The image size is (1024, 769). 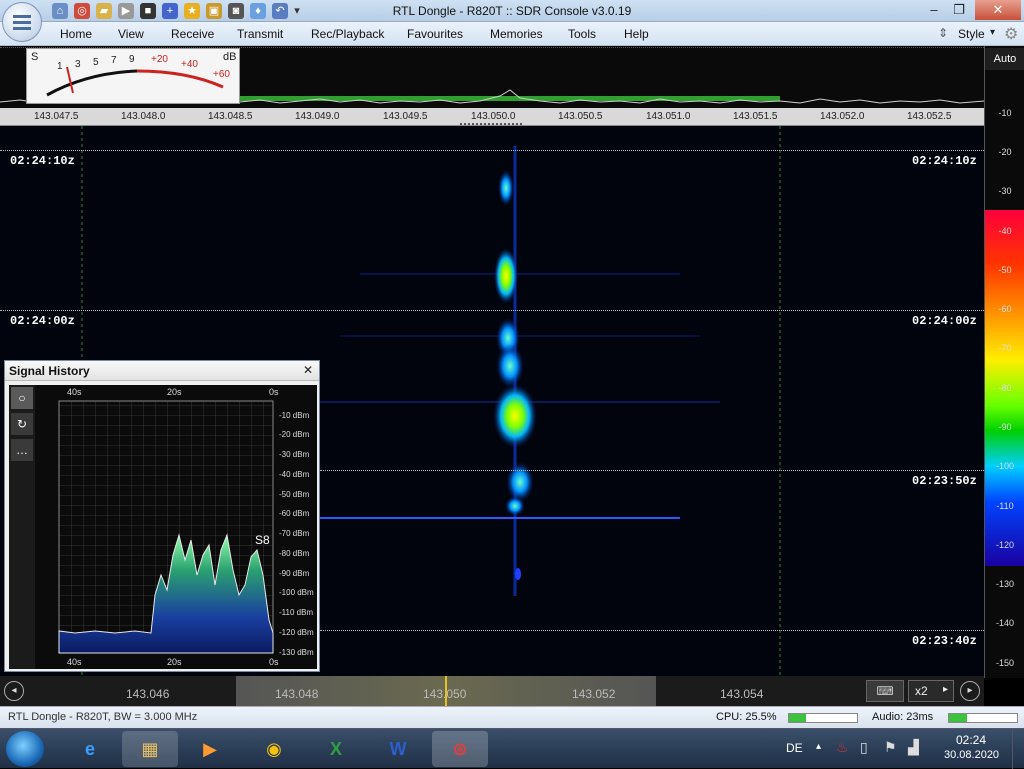 I want to click on db-tick: -70, so click(x=1005, y=348).